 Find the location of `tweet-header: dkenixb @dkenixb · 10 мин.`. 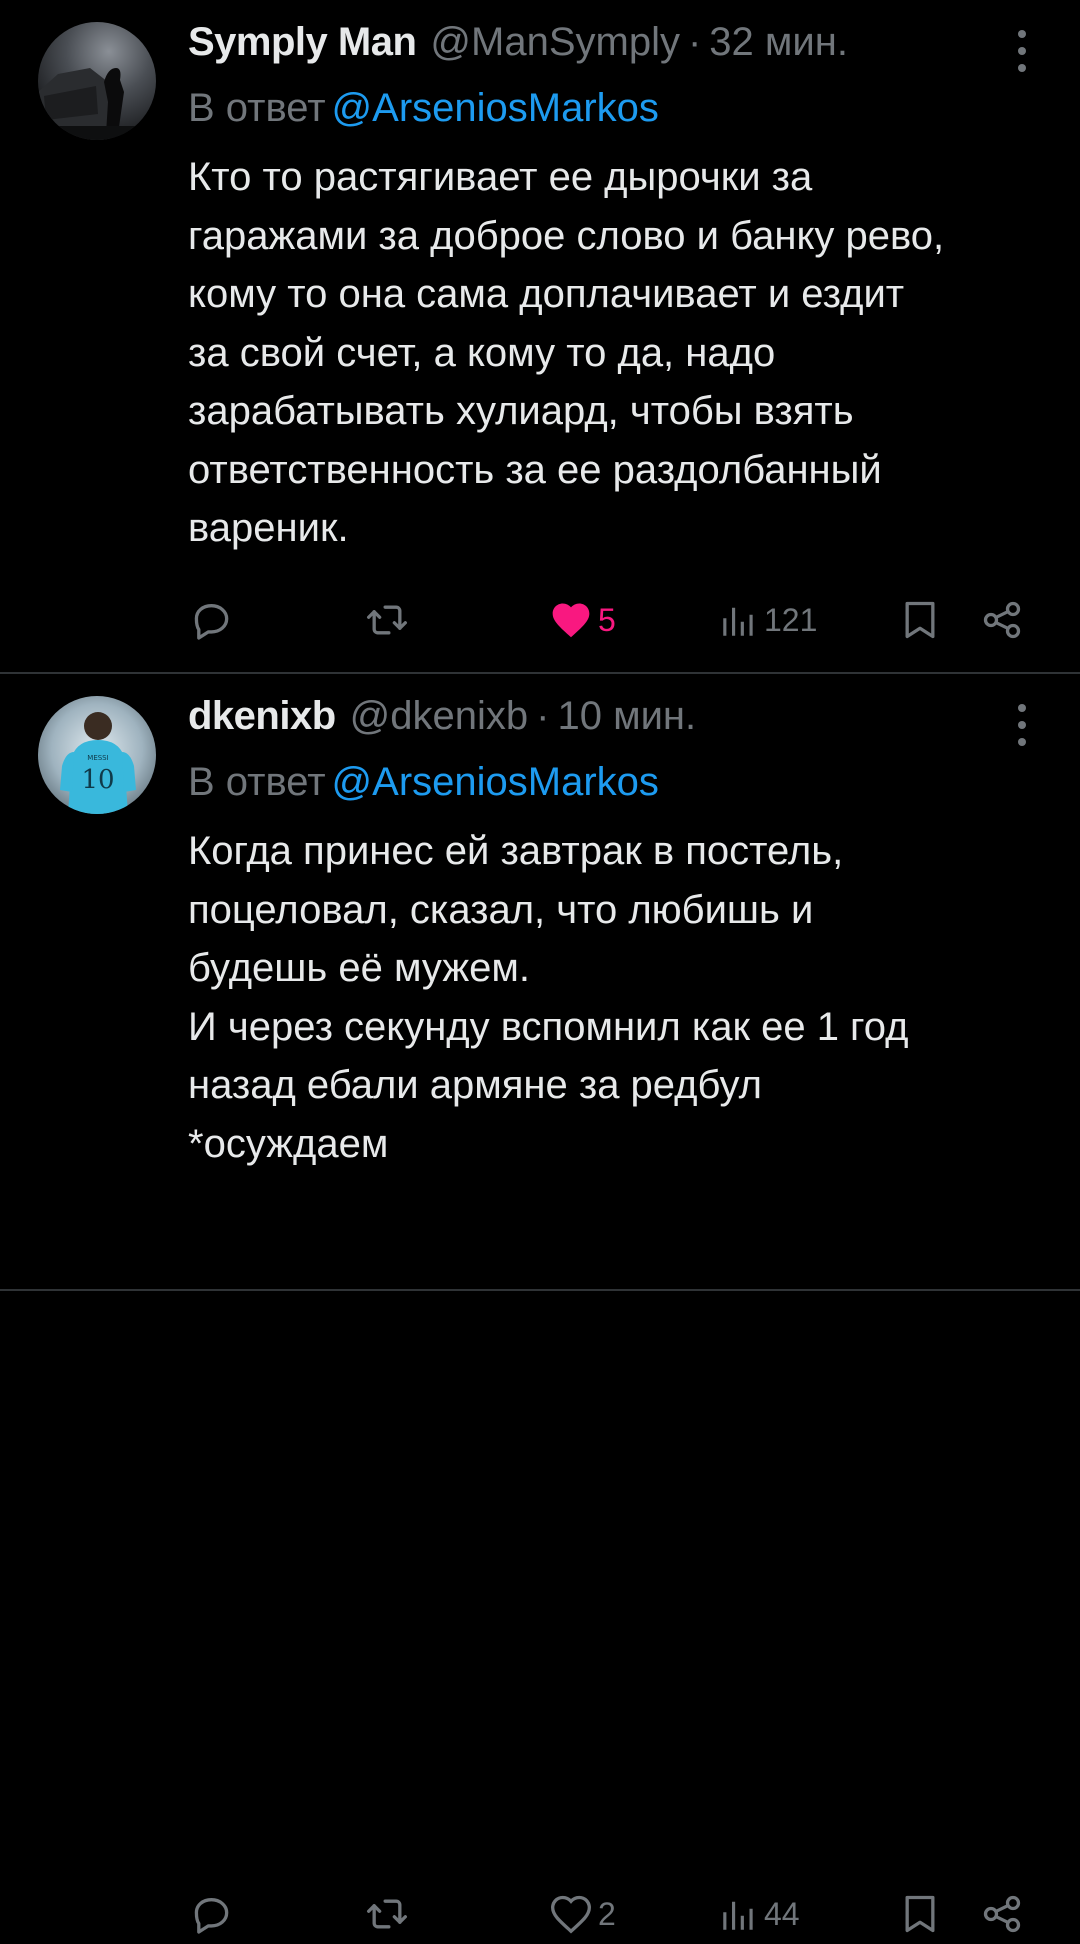

tweet-header: dkenixb @dkenixb · 10 мин. is located at coordinates (442, 720).